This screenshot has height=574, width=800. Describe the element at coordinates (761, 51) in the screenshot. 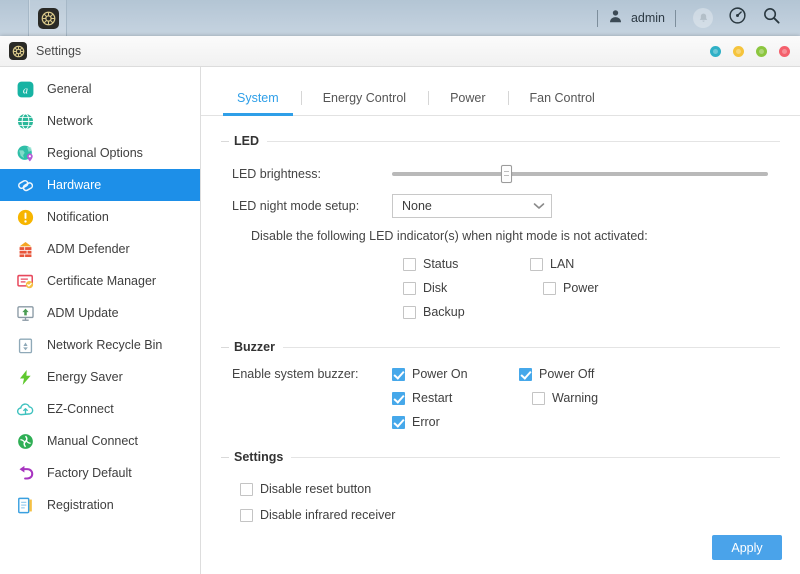

I see `window-button-maximize` at that location.